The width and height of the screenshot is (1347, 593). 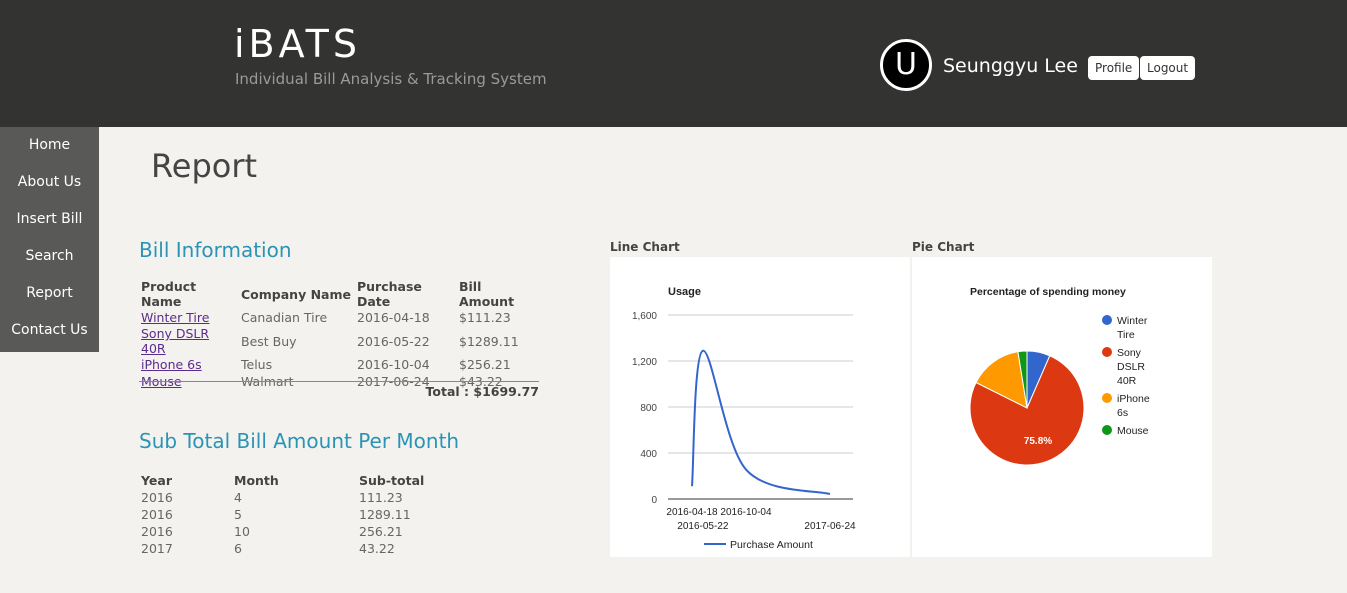 I want to click on divider, so click(x=339, y=381).